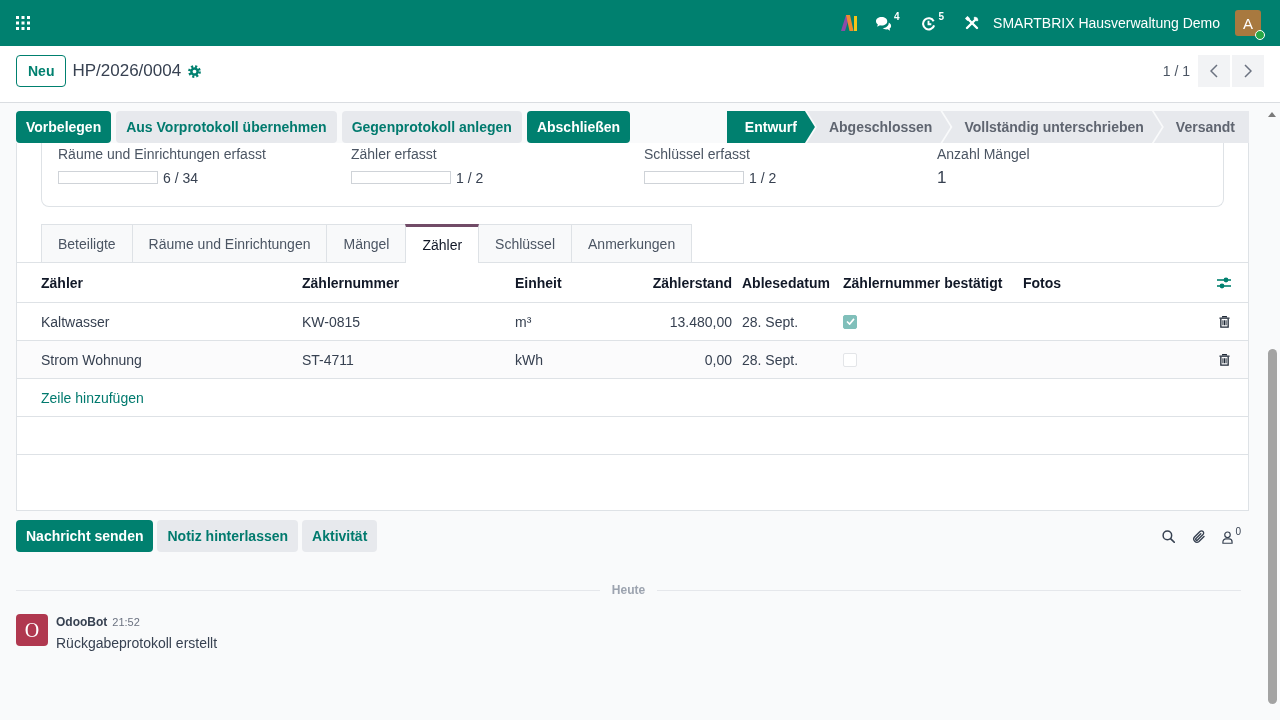 This screenshot has width=1280, height=720. Describe the element at coordinates (1199, 536) in the screenshot. I see `paperclip-icon` at that location.